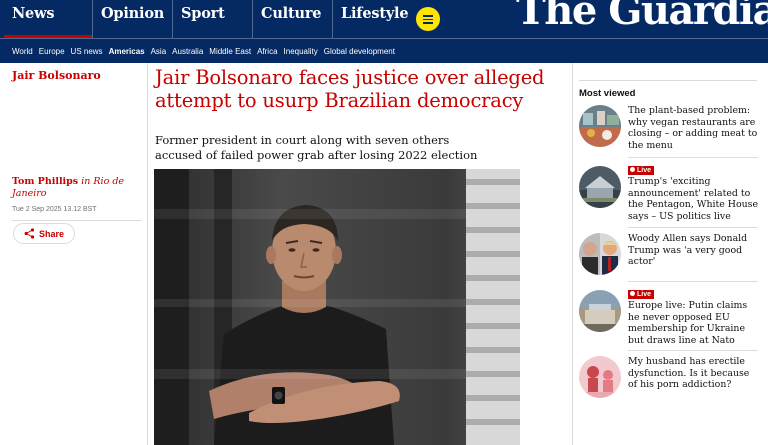 The image size is (768, 445). What do you see at coordinates (44, 233) in the screenshot?
I see `share-button: Share` at bounding box center [44, 233].